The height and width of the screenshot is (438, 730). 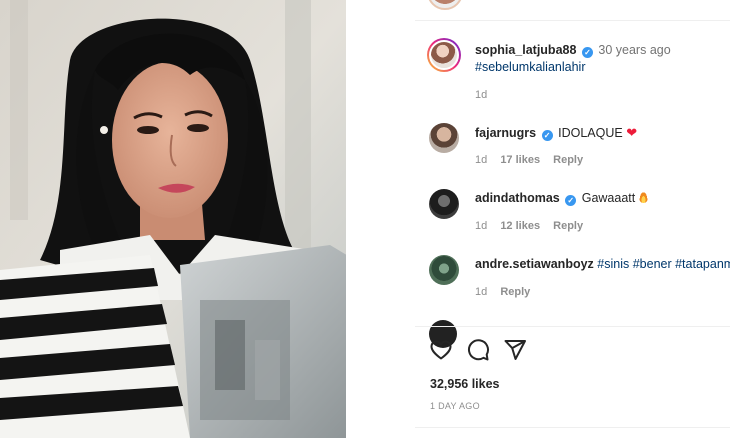 What do you see at coordinates (455, 406) in the screenshot?
I see `post-date: 1 DAY AGO` at bounding box center [455, 406].